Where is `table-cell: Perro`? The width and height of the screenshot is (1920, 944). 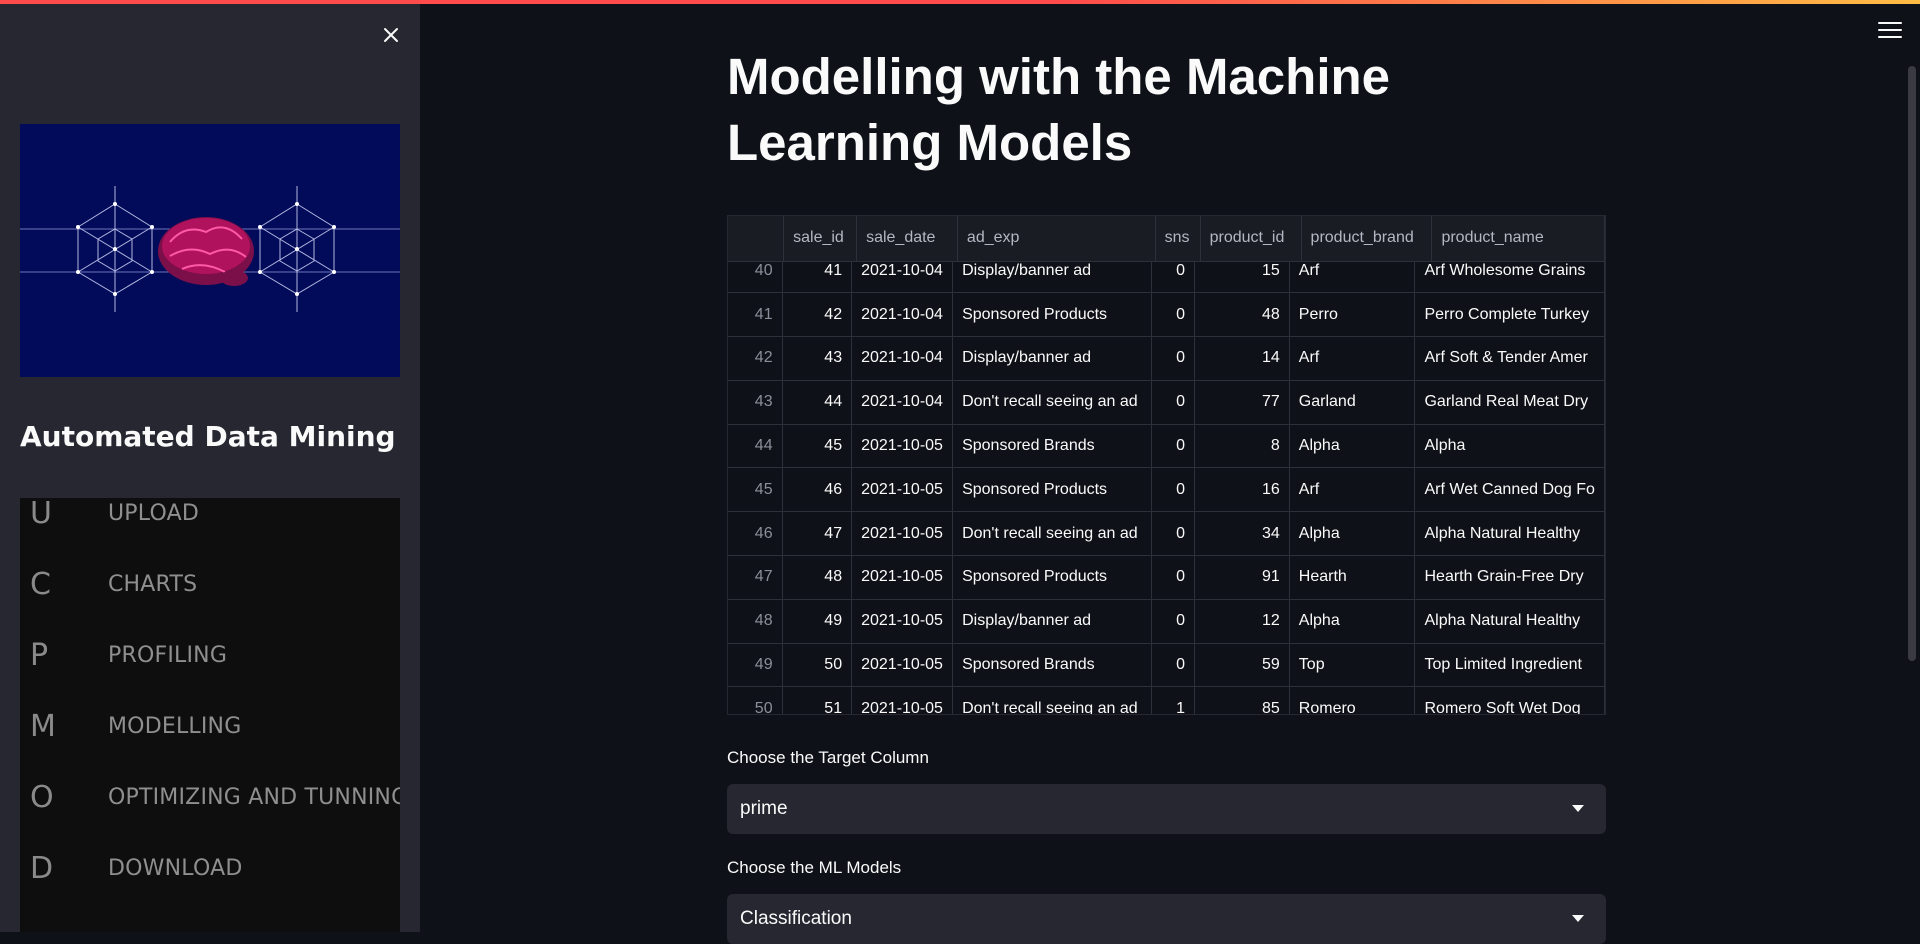 table-cell: Perro is located at coordinates (1352, 315).